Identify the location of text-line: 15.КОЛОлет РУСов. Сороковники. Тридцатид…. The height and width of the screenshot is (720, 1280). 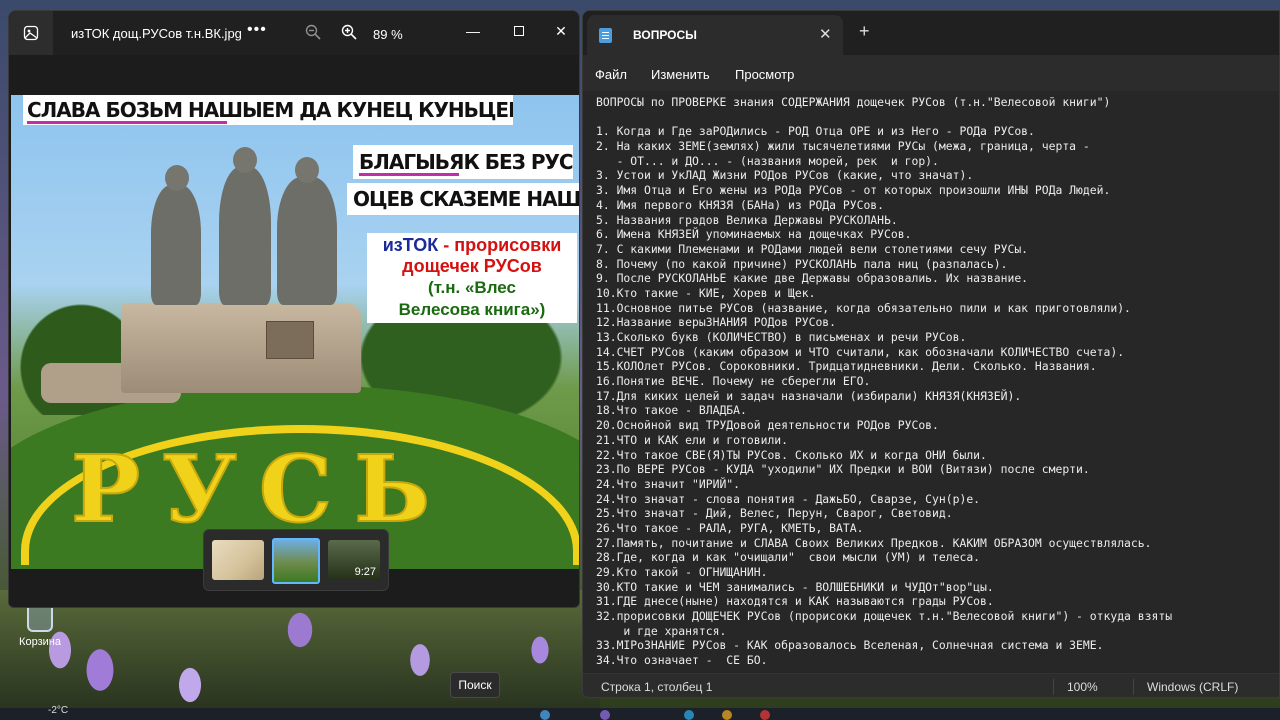
(846, 366).